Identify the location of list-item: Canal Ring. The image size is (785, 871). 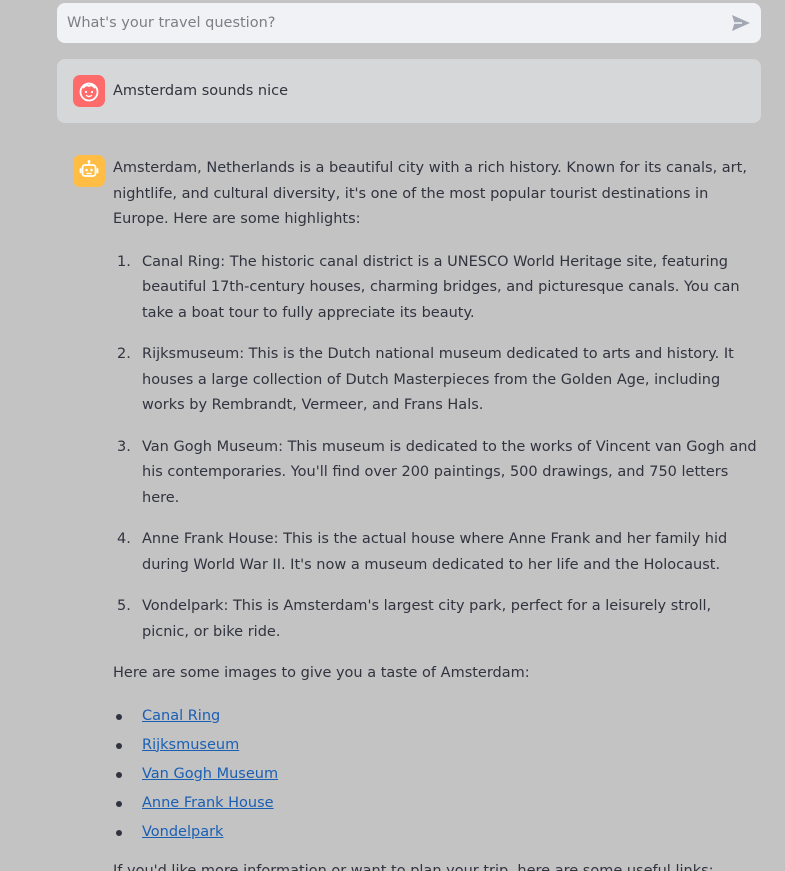
(435, 716).